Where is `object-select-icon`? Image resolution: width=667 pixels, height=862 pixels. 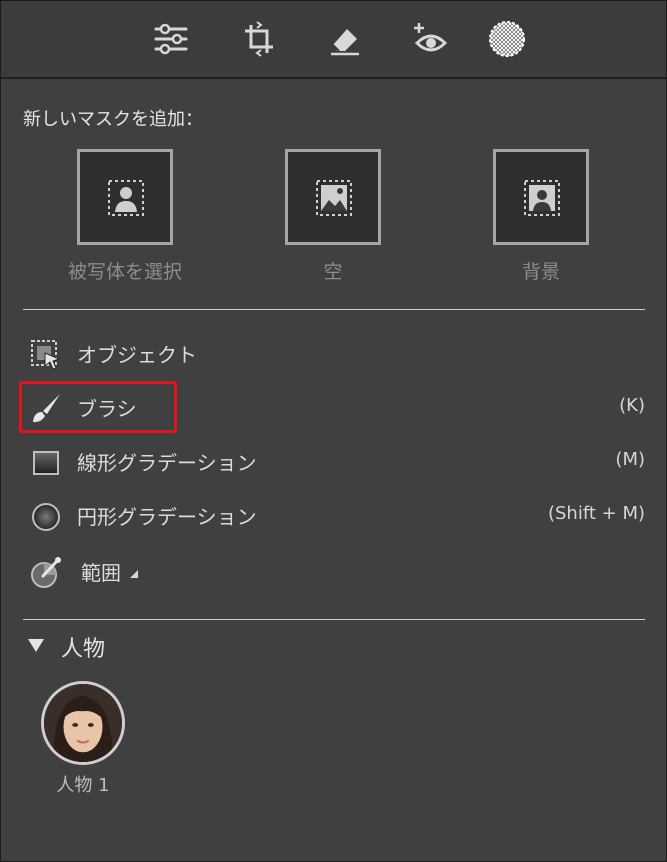
object-select-icon is located at coordinates (46, 355).